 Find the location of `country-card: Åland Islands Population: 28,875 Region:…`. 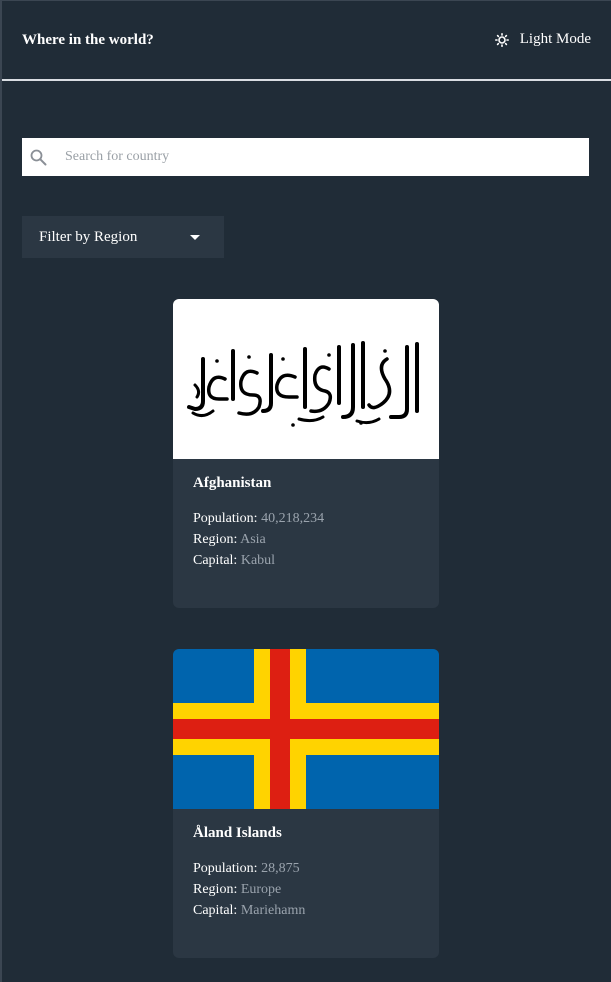

country-card: Åland Islands Population: 28,875 Region:… is located at coordinates (306, 803).